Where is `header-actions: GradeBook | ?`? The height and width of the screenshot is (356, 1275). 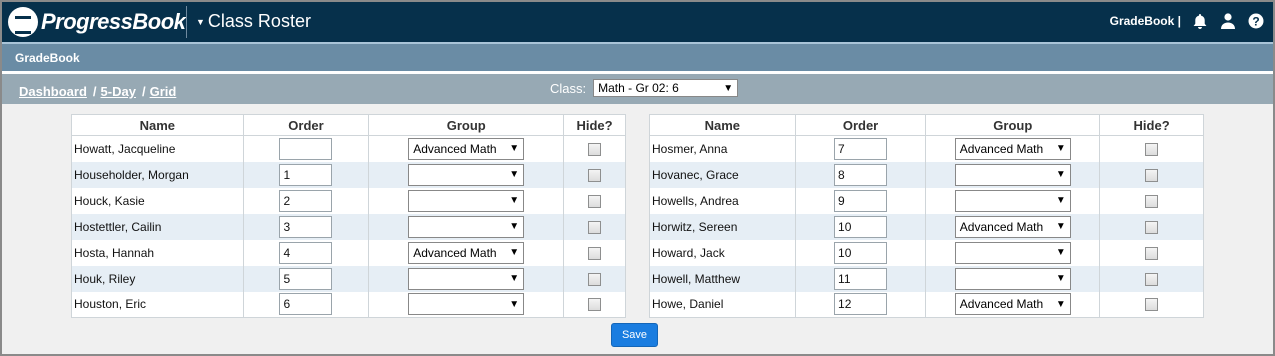 header-actions: GradeBook | ? is located at coordinates (1187, 21).